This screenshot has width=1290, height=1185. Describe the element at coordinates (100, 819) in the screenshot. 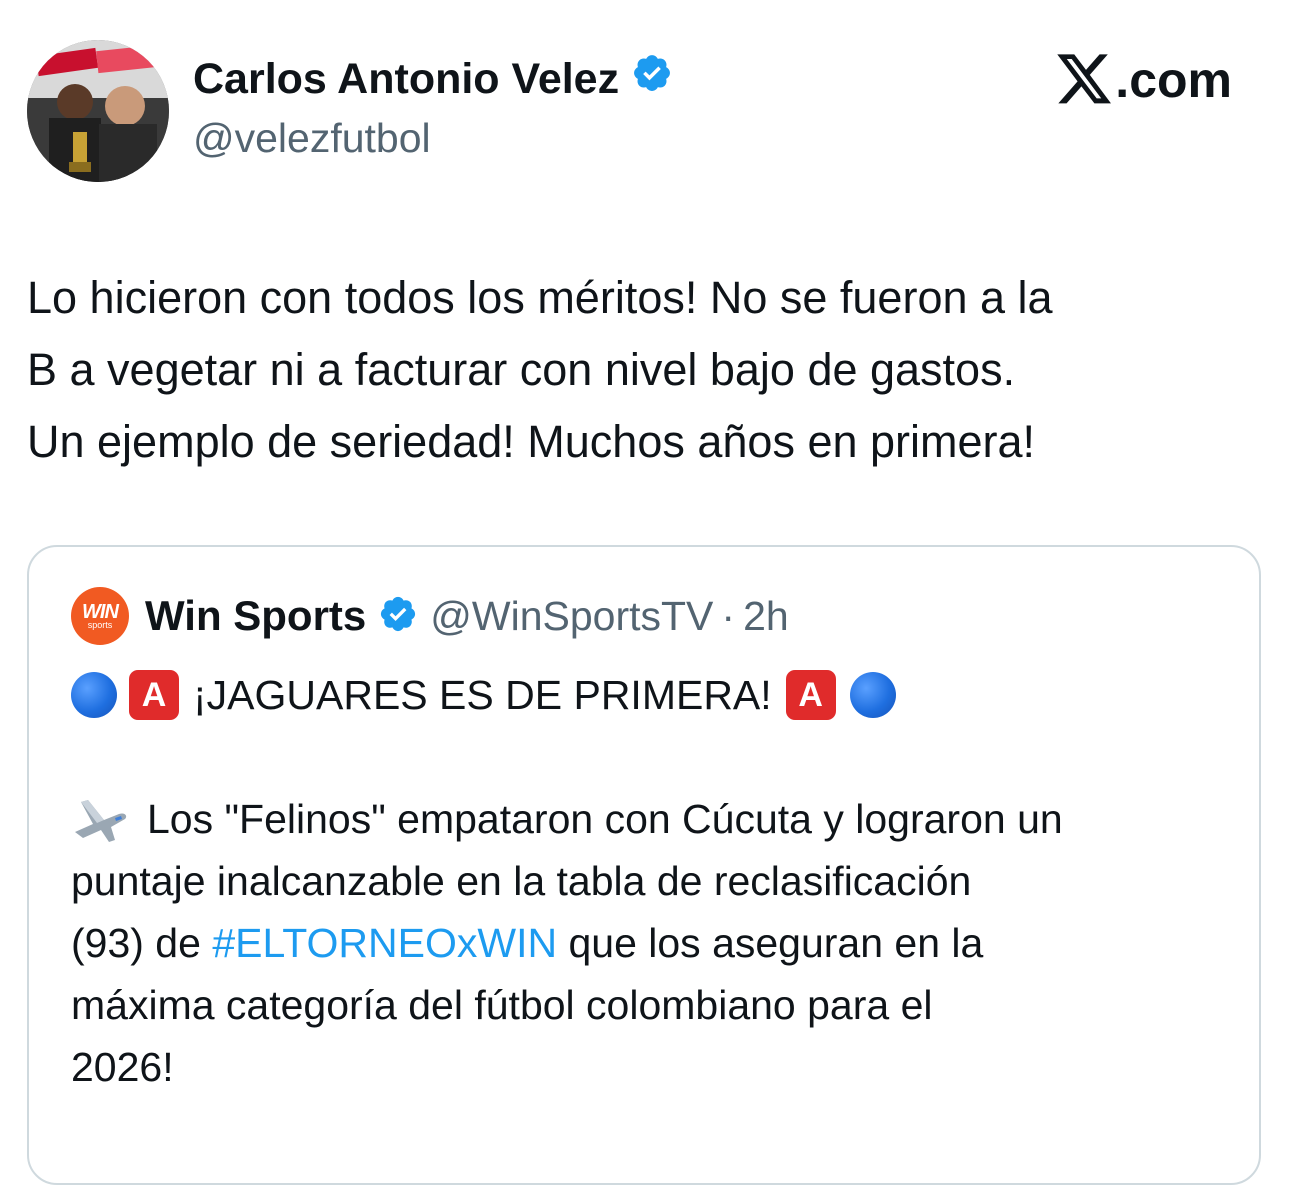

I see `airplane-emoji-icon` at that location.